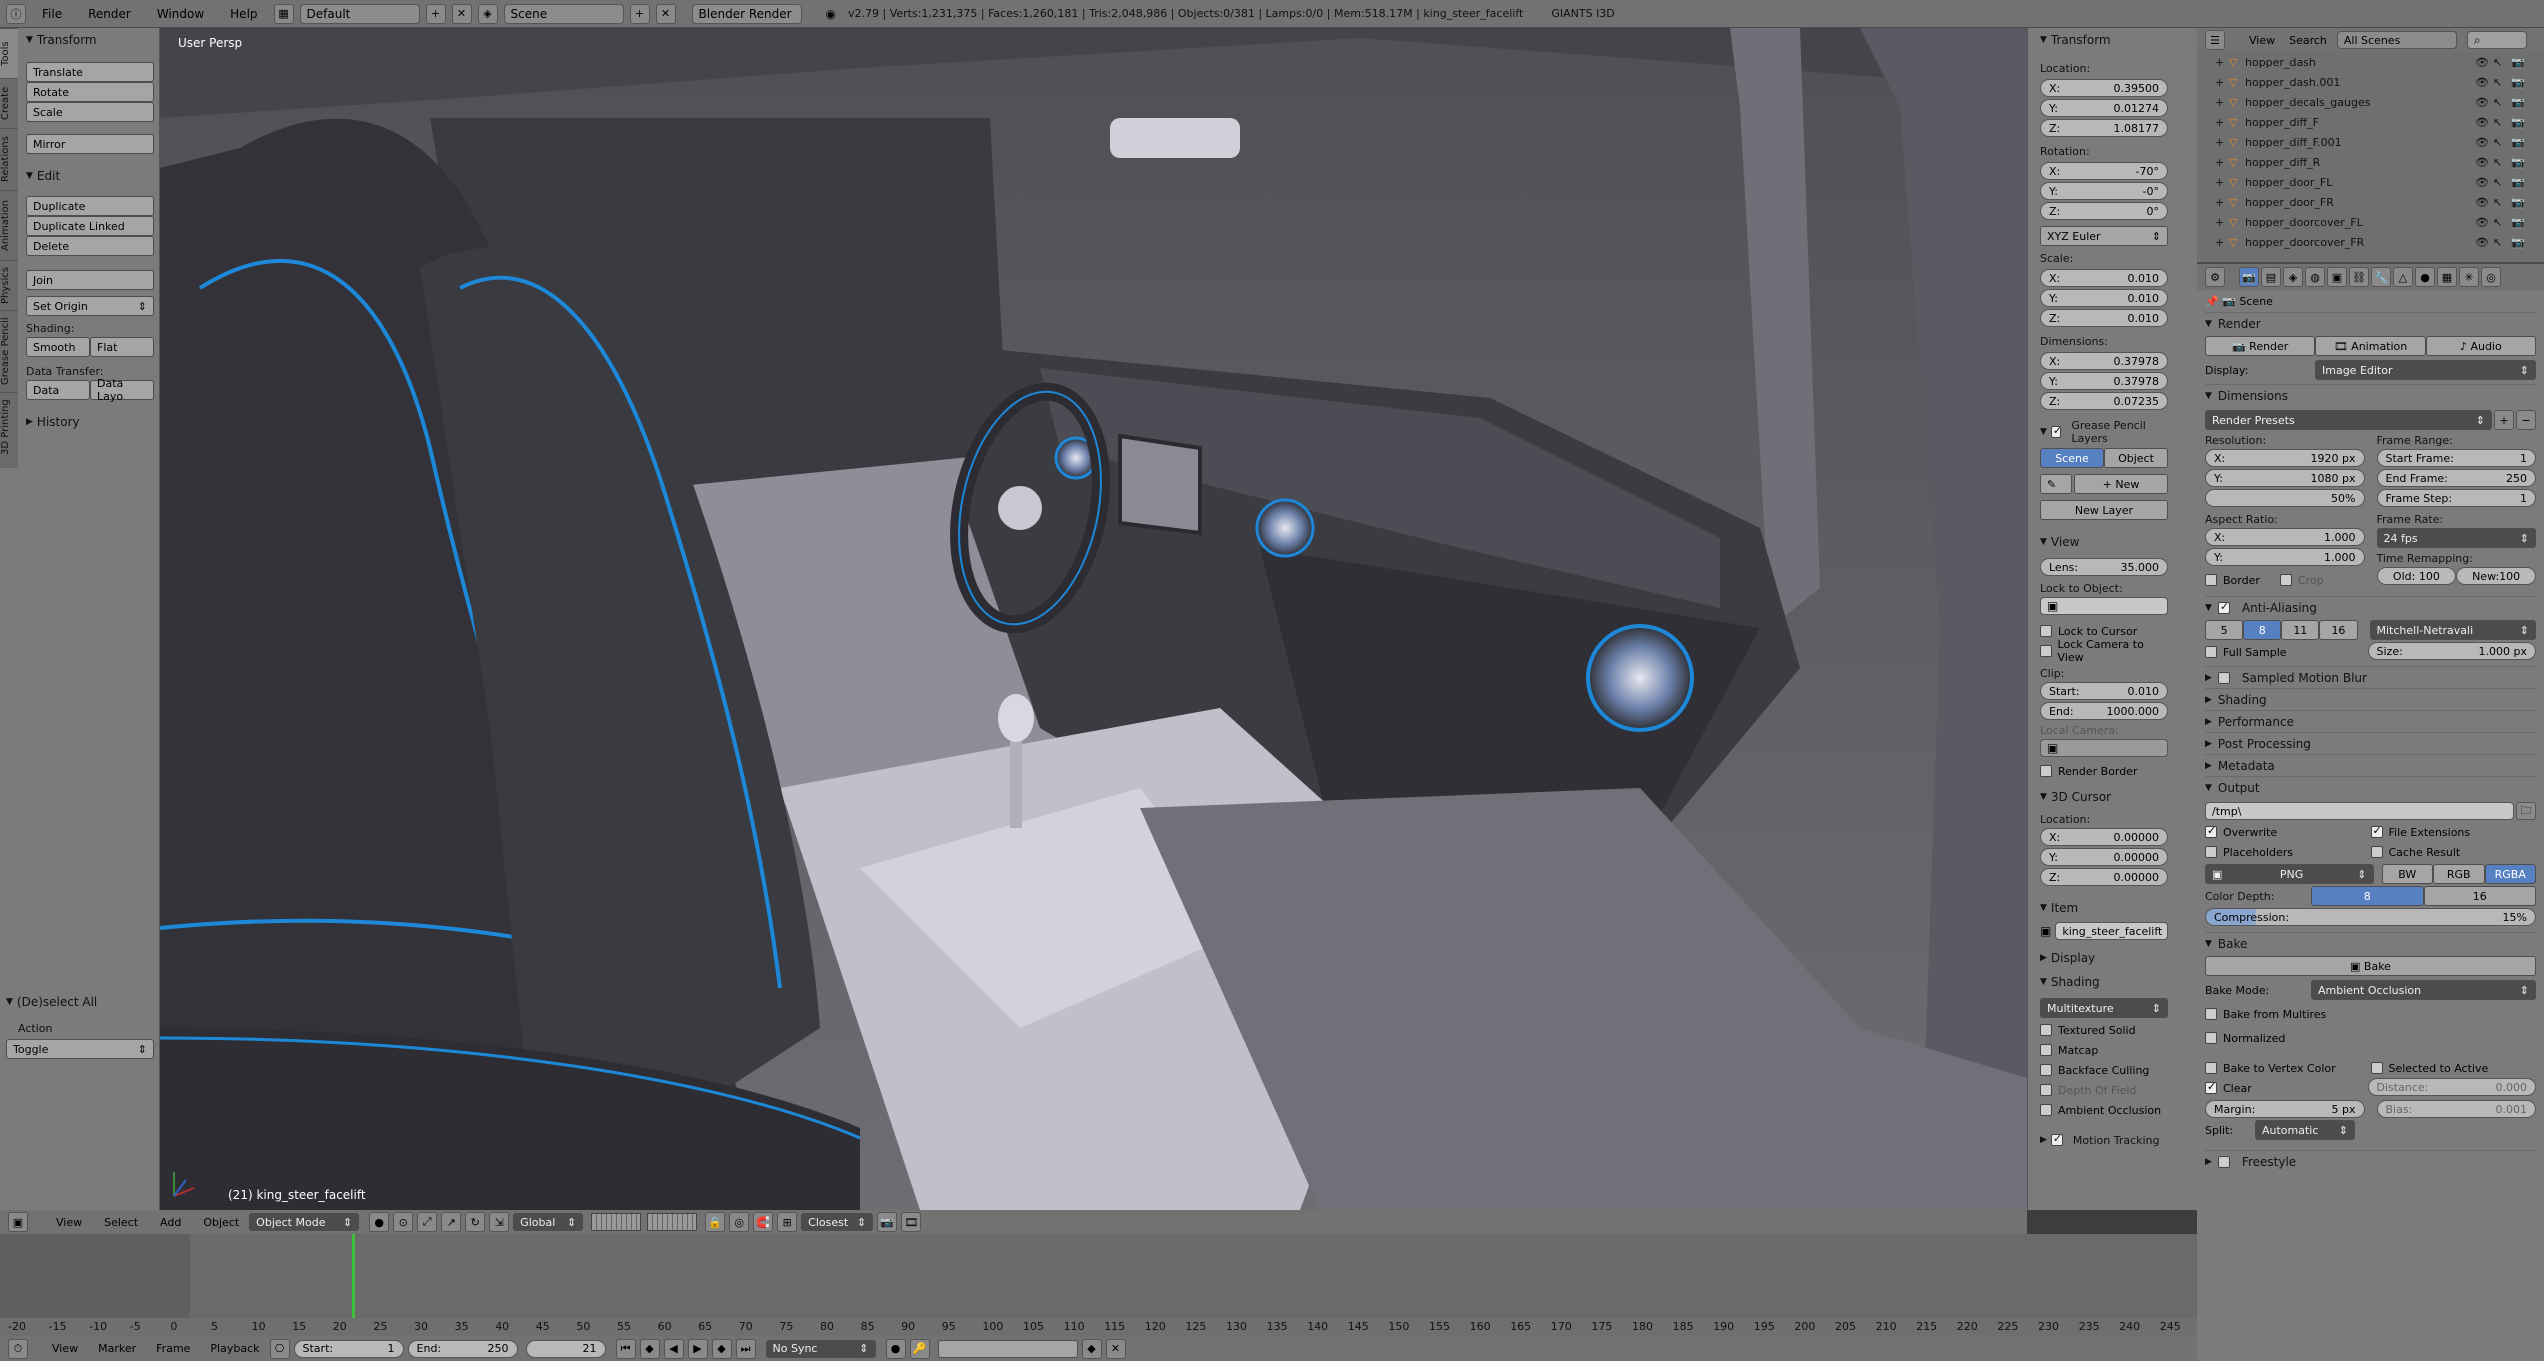 The height and width of the screenshot is (1361, 2544). What do you see at coordinates (435, 13) in the screenshot?
I see `add-layout-icon: +` at bounding box center [435, 13].